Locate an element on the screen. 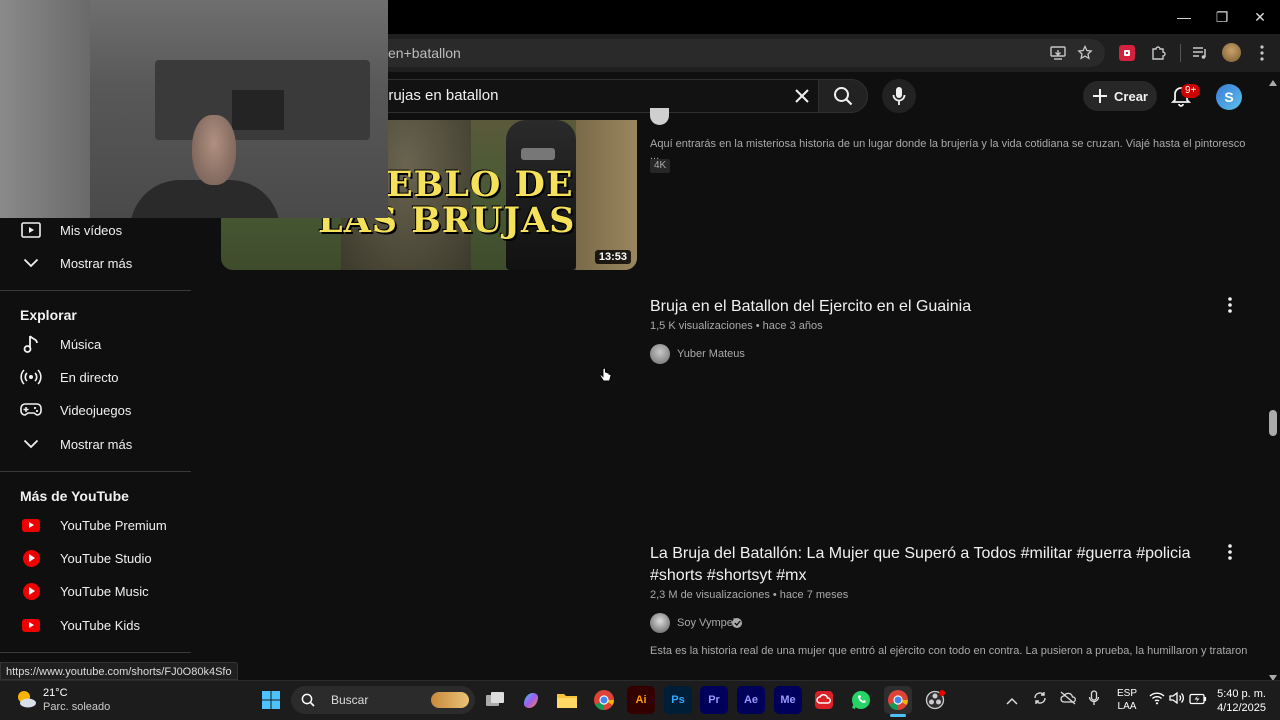 Image resolution: width=1280 pixels, height=720 pixels. illustrator-icon: Ai is located at coordinates (641, 700).